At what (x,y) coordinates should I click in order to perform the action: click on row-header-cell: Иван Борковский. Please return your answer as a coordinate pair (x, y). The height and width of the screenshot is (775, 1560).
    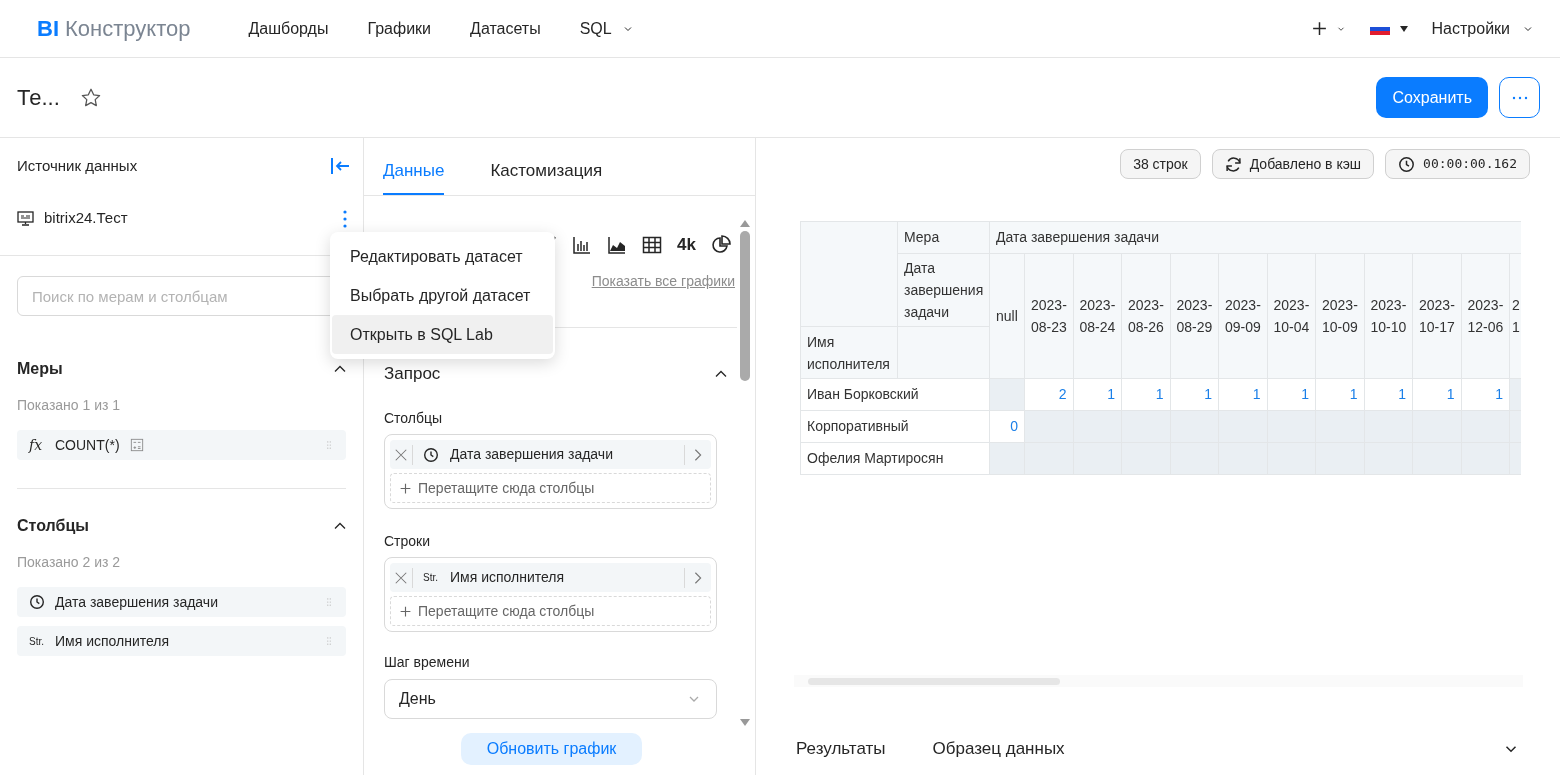
    Looking at the image, I should click on (895, 394).